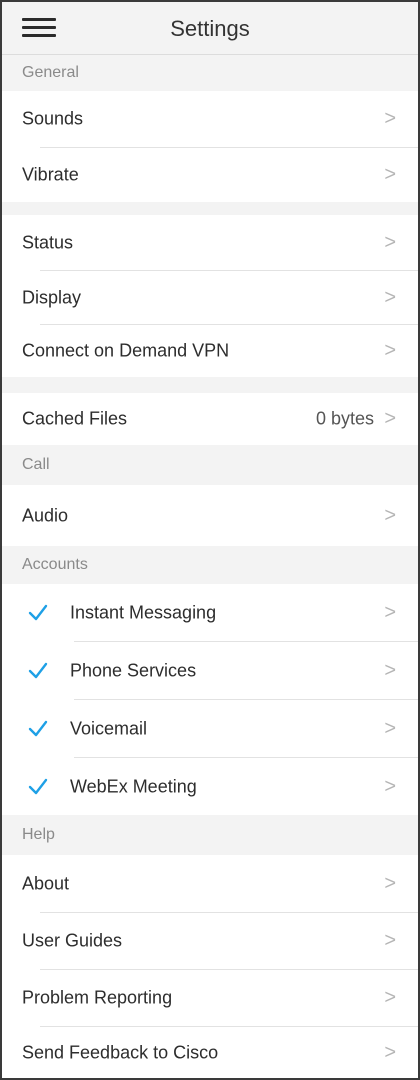  Describe the element at coordinates (210, 941) in the screenshot. I see `settings-item-user-guides: User Guides >` at that location.